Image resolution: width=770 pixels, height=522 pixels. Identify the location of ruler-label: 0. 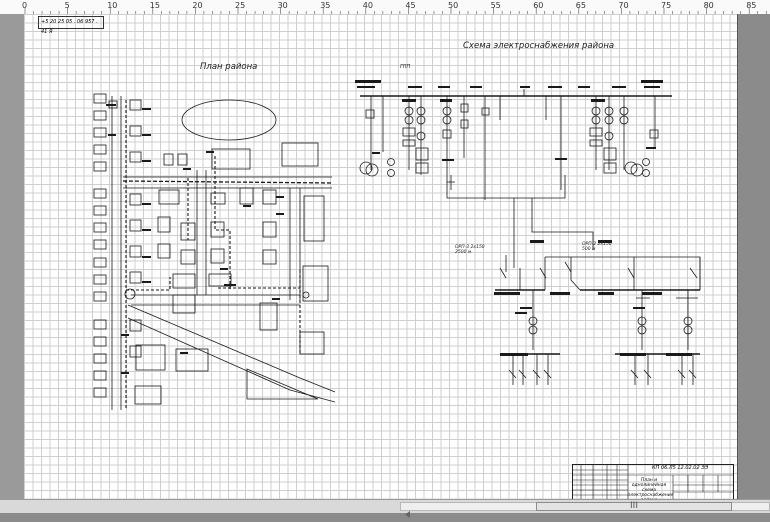
(24, 5).